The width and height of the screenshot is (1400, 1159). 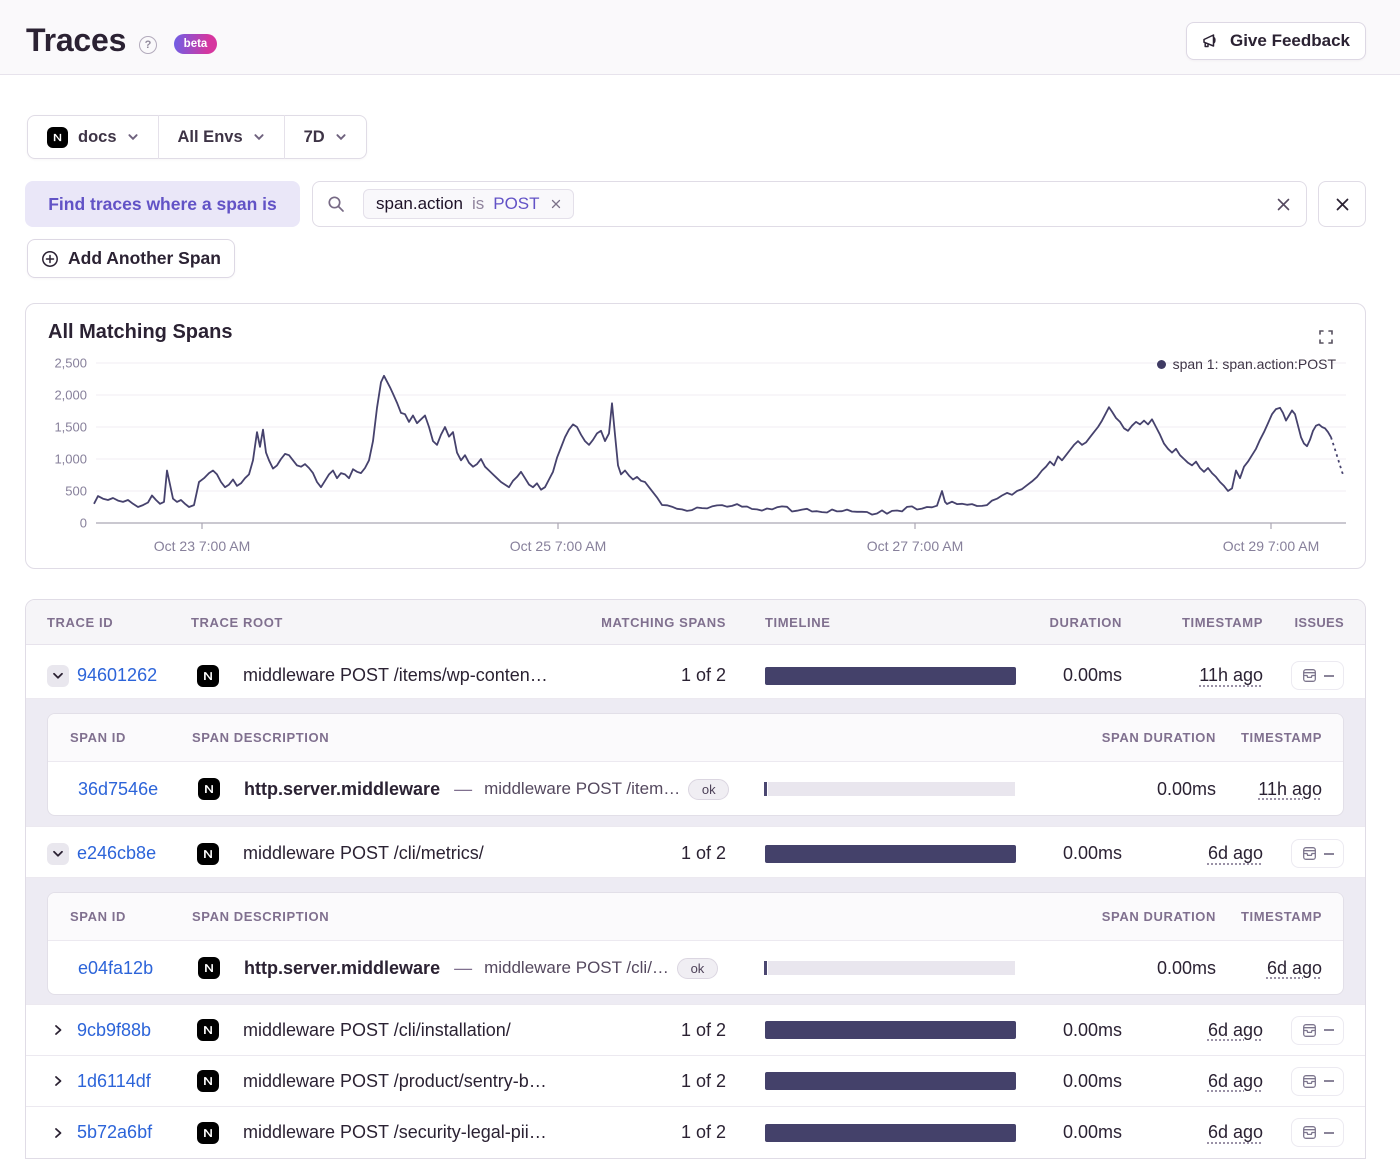 What do you see at coordinates (915, 546) in the screenshot?
I see `svg-text: Oct 27 7:00 AM` at bounding box center [915, 546].